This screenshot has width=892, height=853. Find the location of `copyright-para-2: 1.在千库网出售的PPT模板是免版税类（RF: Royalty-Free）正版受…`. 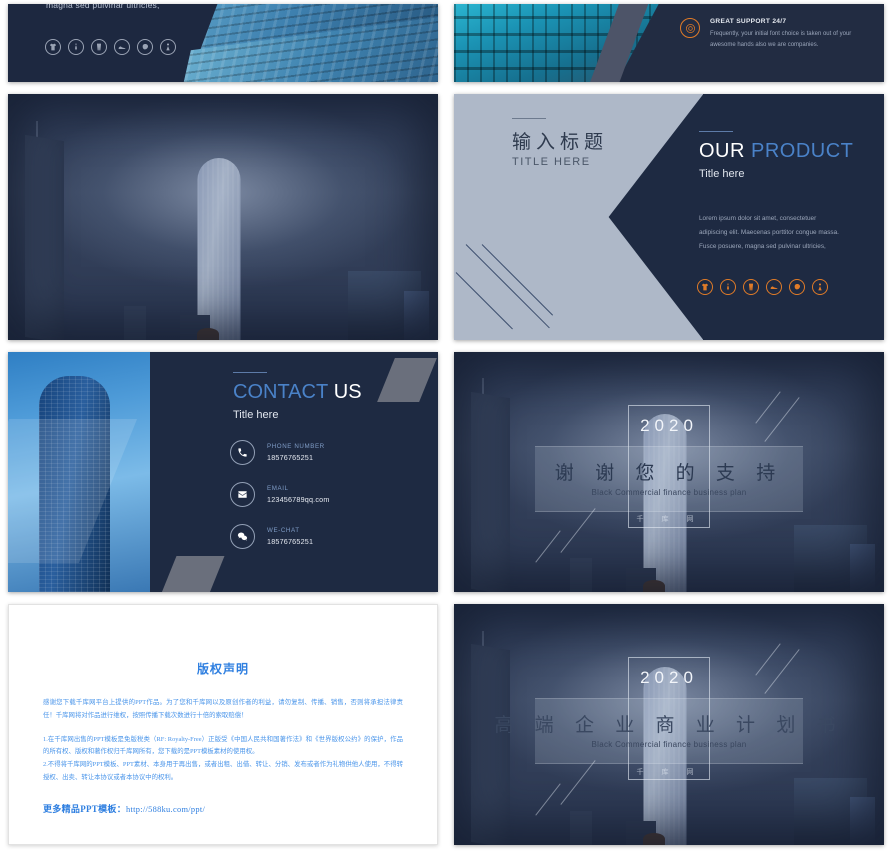

copyright-para-2: 1.在千库网出售的PPT模板是免版税类（RF: Royalty-Free）正版受… is located at coordinates (223, 745).